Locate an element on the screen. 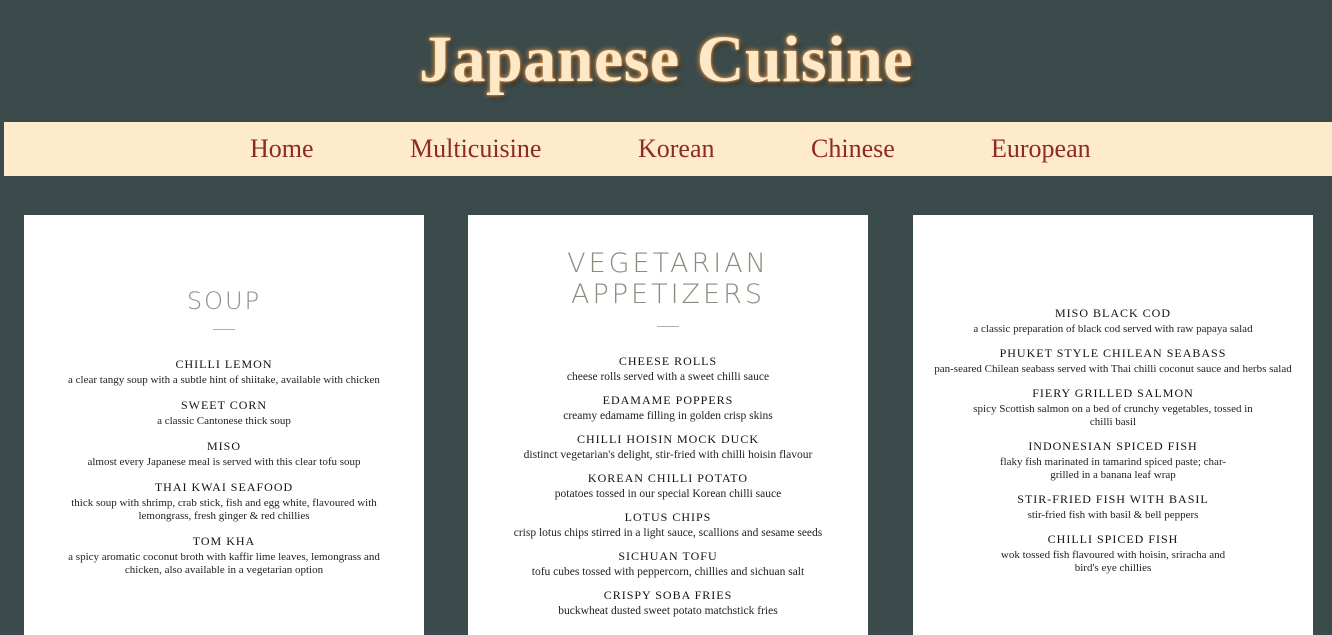 This screenshot has height=635, width=1332. site-title: Japanese Cuisine is located at coordinates (666, 59).